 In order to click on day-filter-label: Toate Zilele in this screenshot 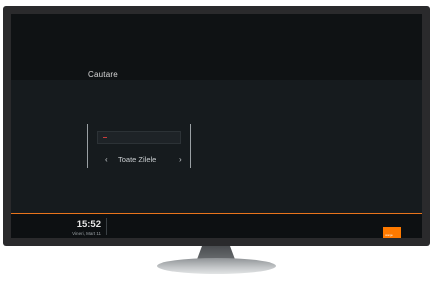, I will do `click(137, 159)`.